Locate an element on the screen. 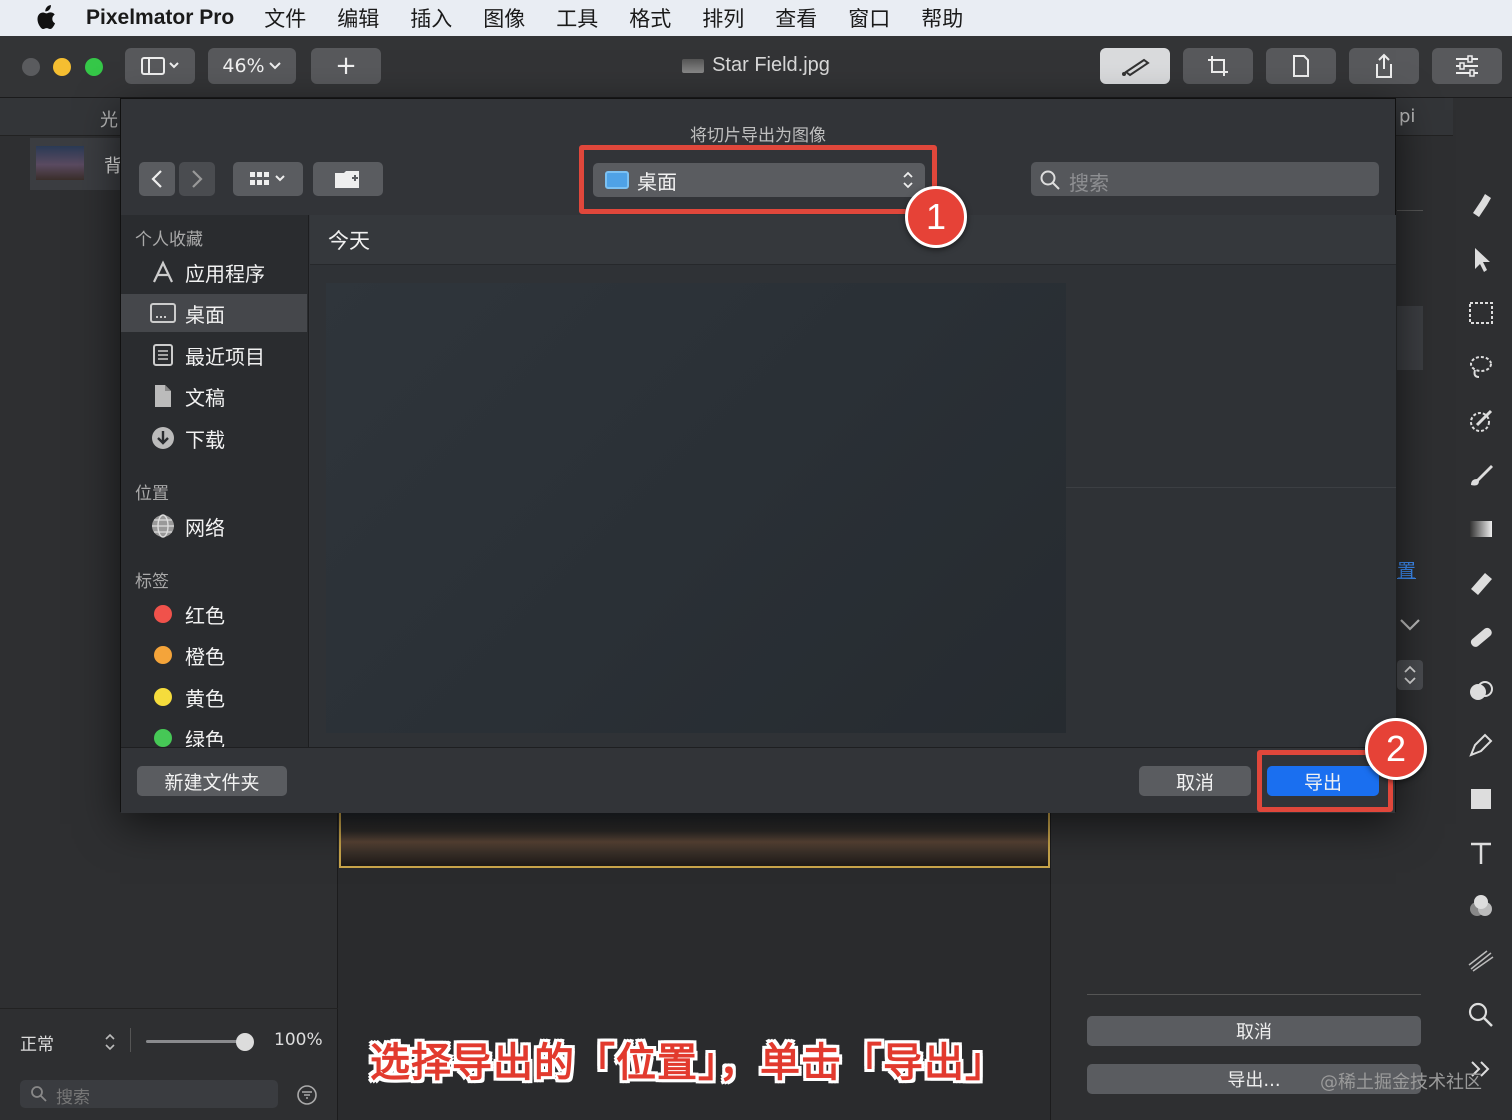 The width and height of the screenshot is (1512, 1120). menu-image: 图像 is located at coordinates (504, 18).